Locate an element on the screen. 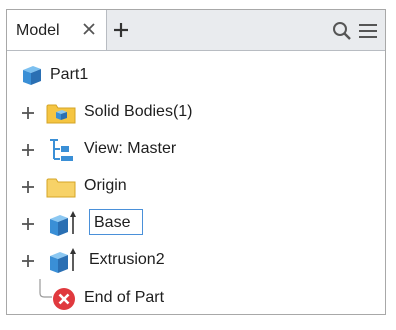 The height and width of the screenshot is (330, 396). search-icon is located at coordinates (342, 31).